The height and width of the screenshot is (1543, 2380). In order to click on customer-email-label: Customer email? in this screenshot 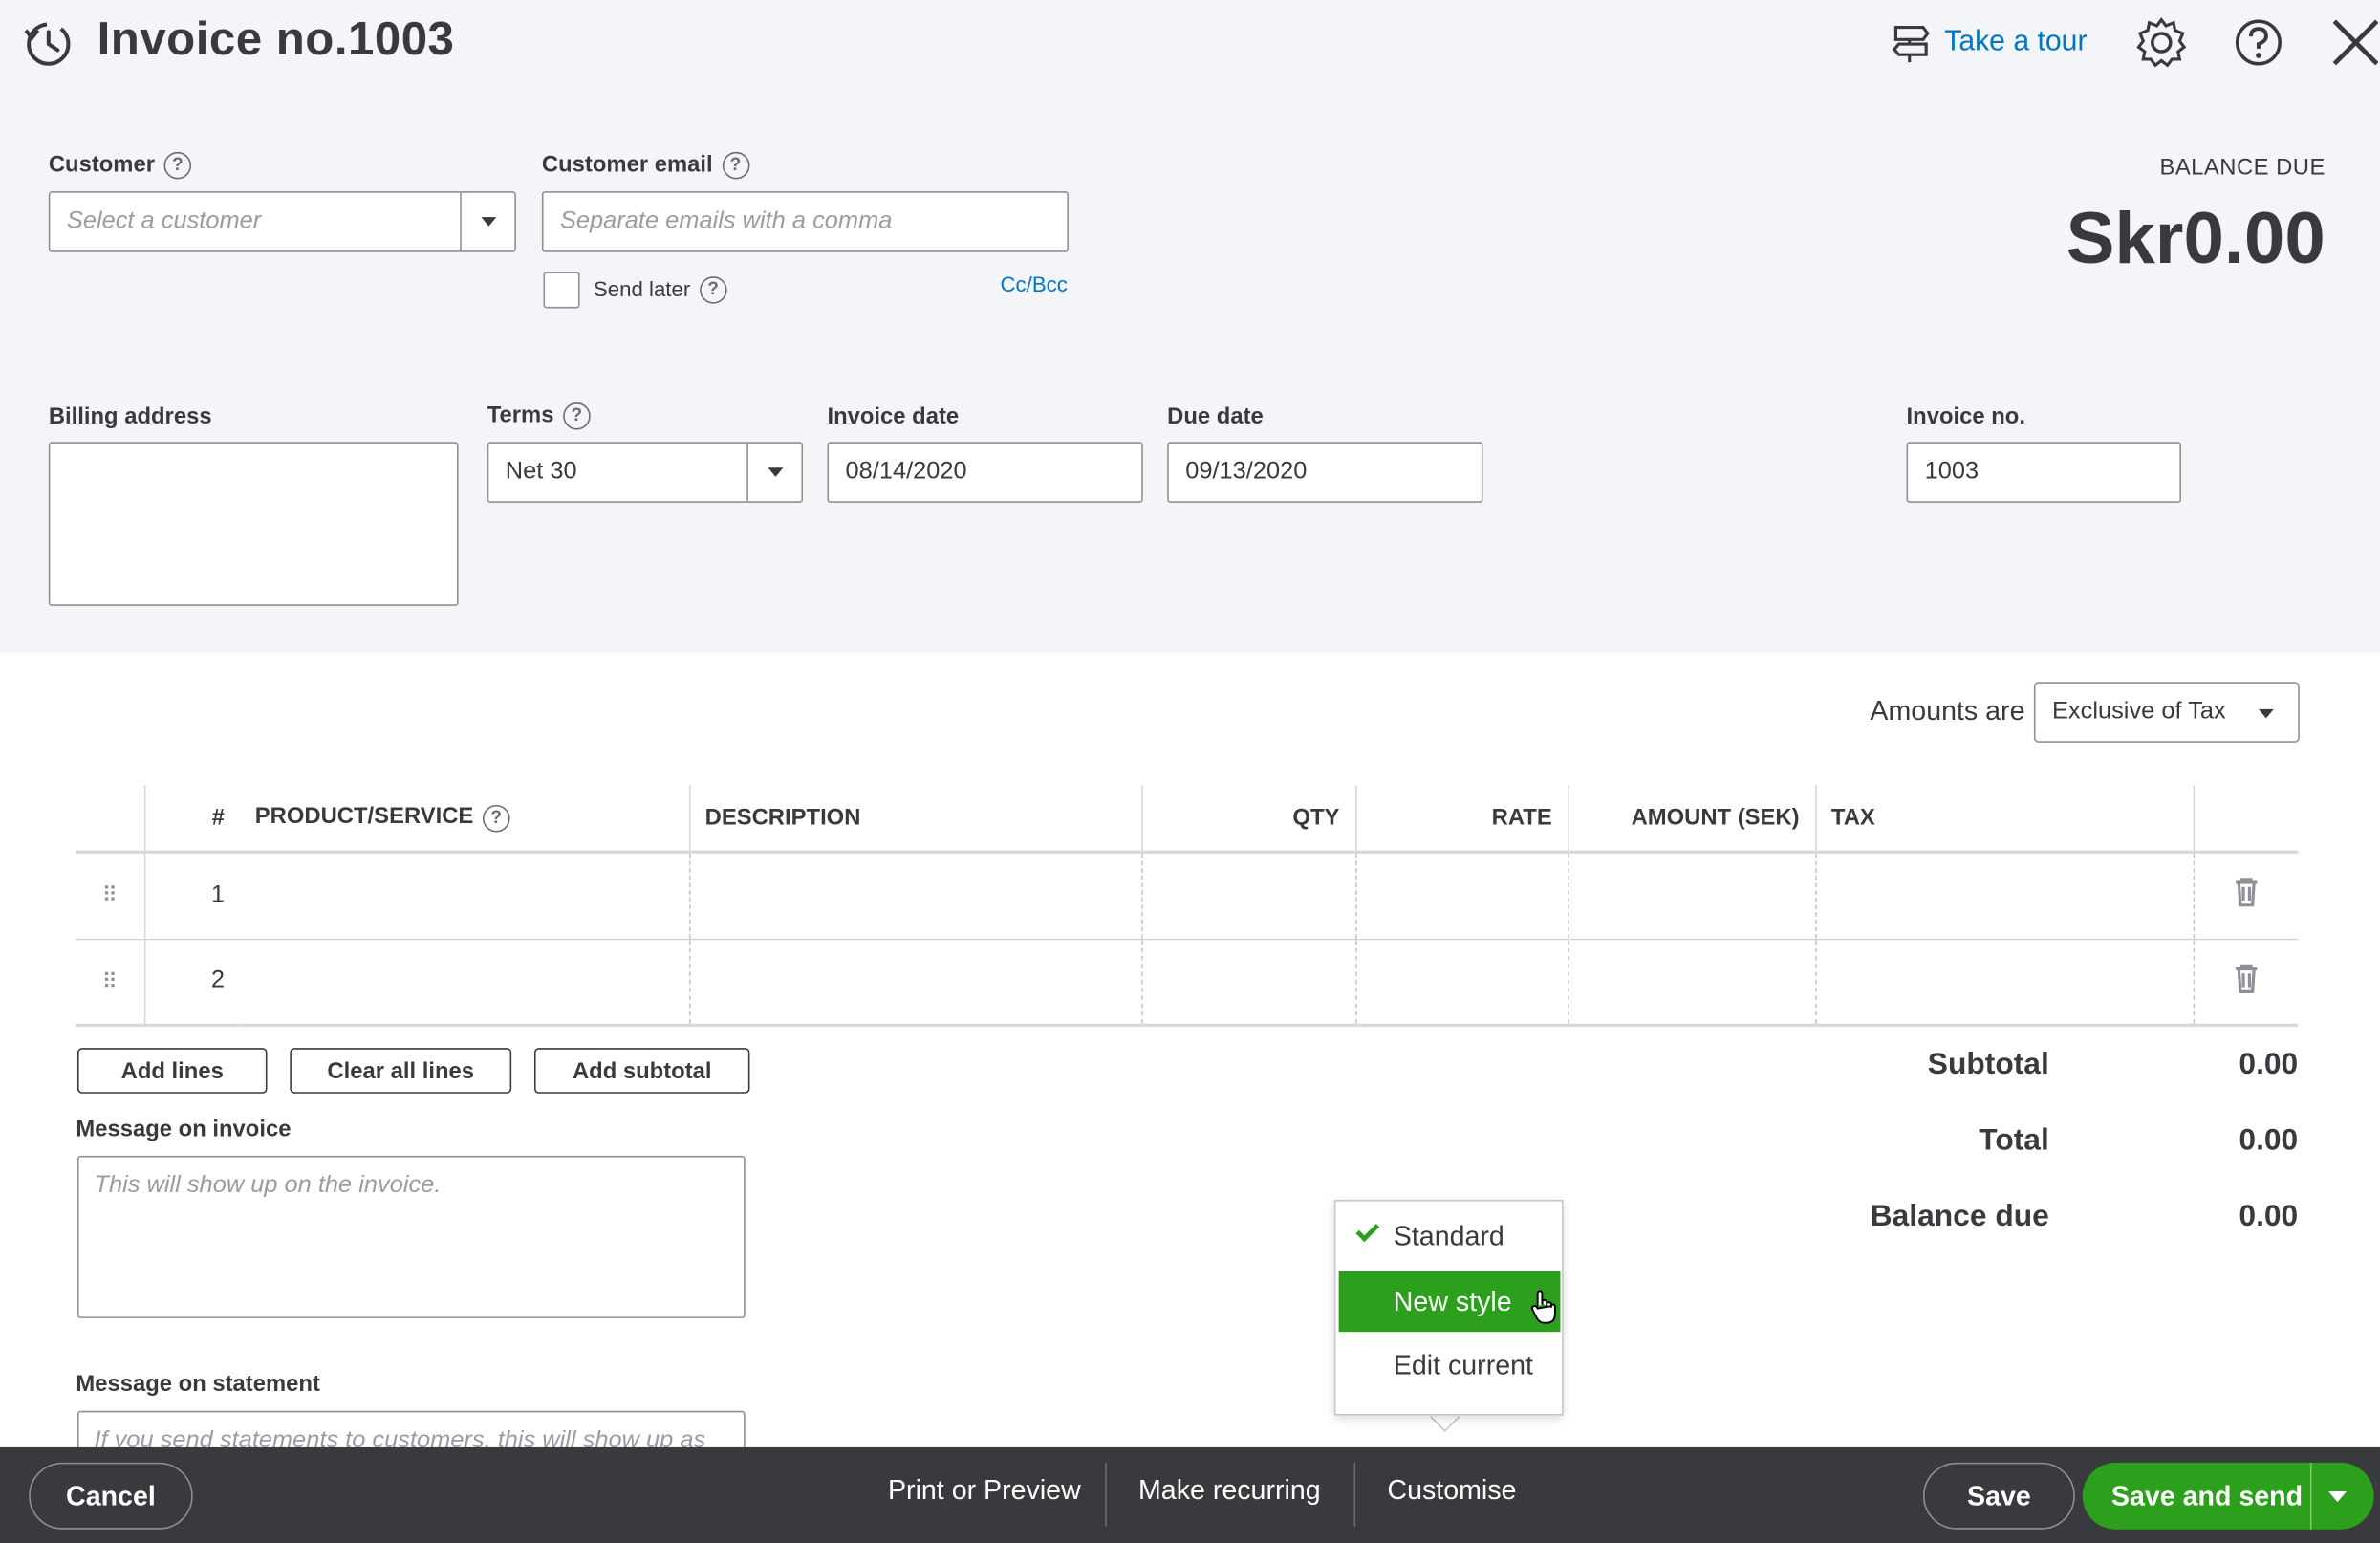, I will do `click(645, 166)`.